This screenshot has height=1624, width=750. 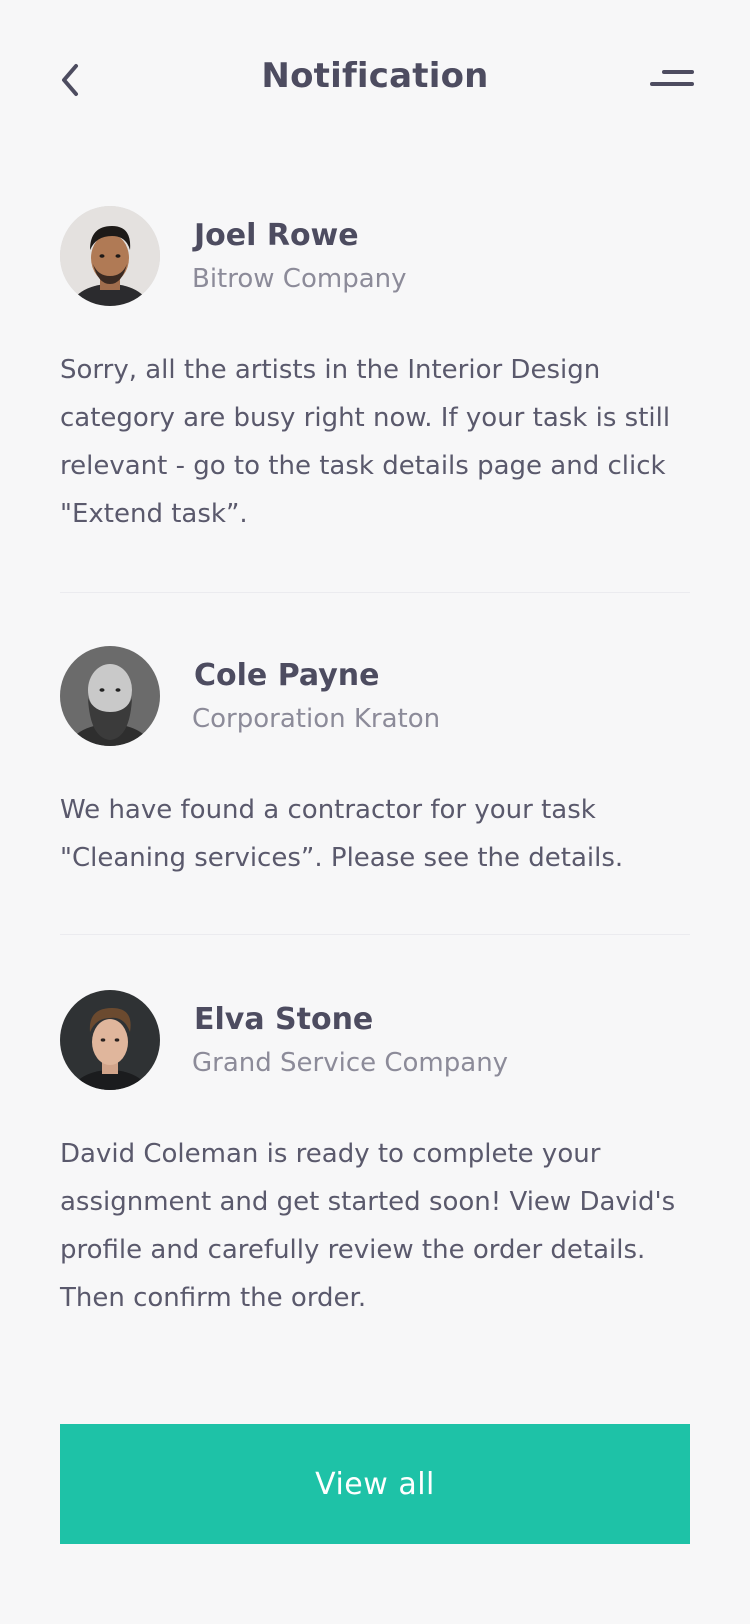 I want to click on avatar-elva-stone, so click(x=110, y=1040).